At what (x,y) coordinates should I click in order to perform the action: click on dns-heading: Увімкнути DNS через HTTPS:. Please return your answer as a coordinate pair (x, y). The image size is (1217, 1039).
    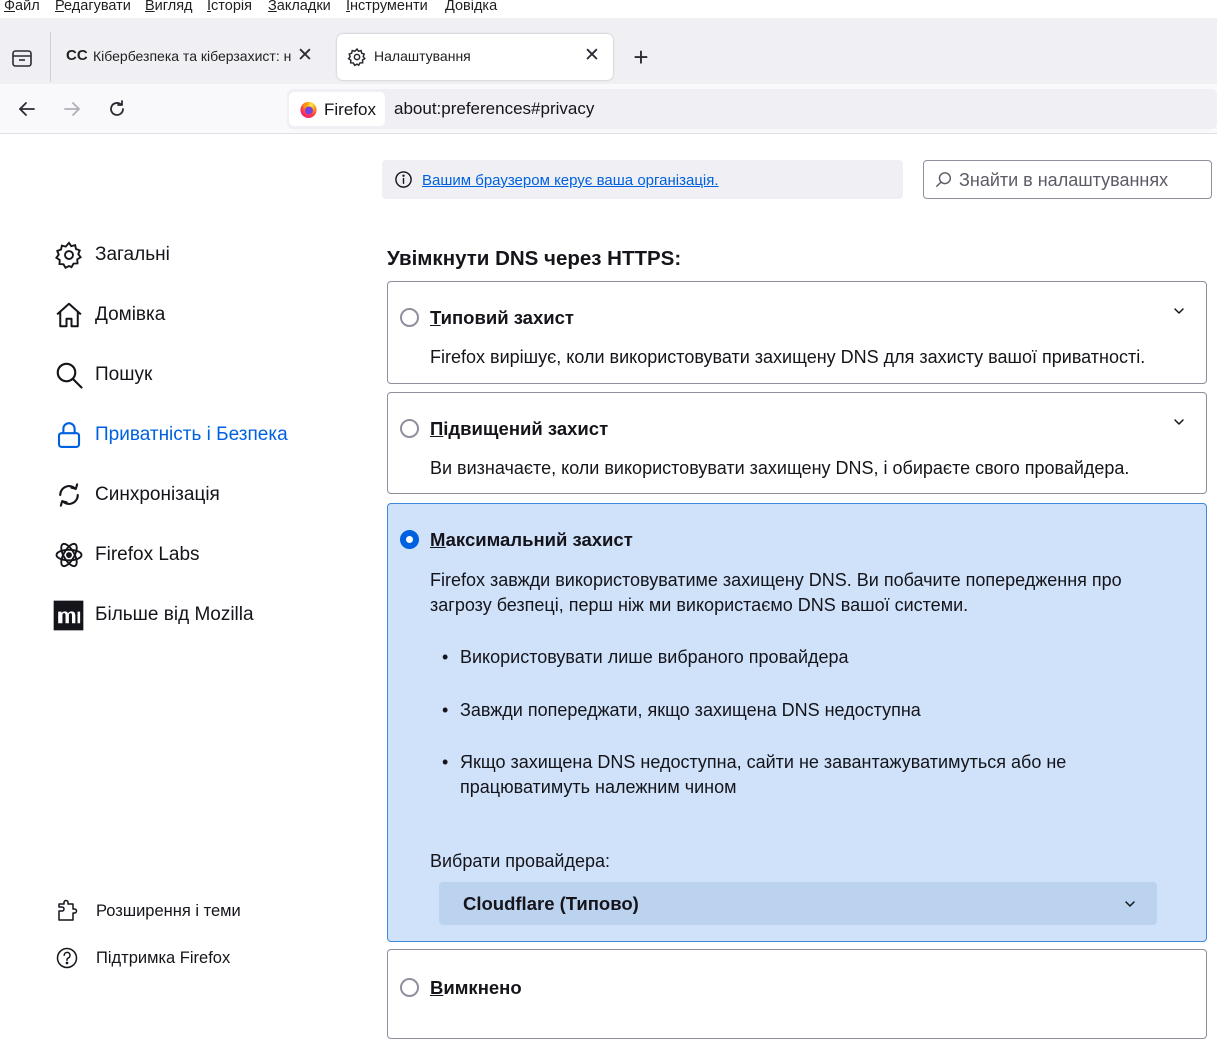
    Looking at the image, I should click on (534, 258).